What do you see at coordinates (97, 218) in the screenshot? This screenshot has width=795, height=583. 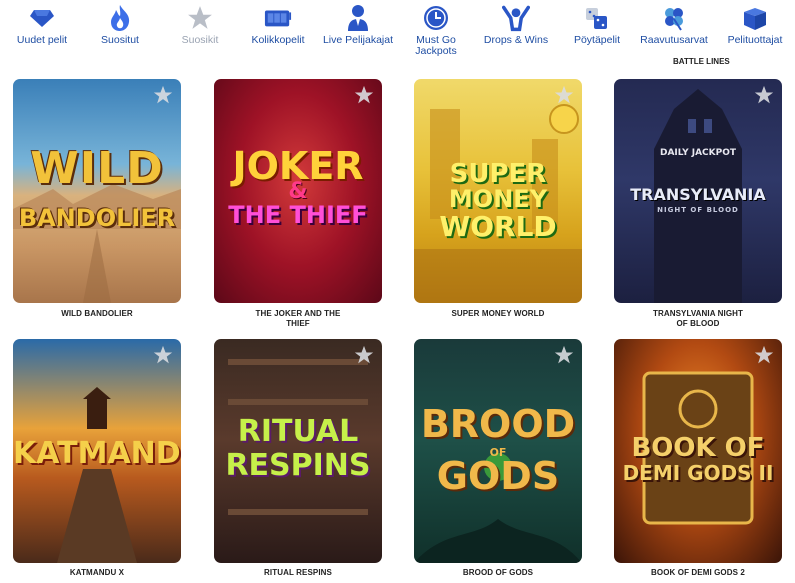 I see `game-logo-line: BANDOLIER` at bounding box center [97, 218].